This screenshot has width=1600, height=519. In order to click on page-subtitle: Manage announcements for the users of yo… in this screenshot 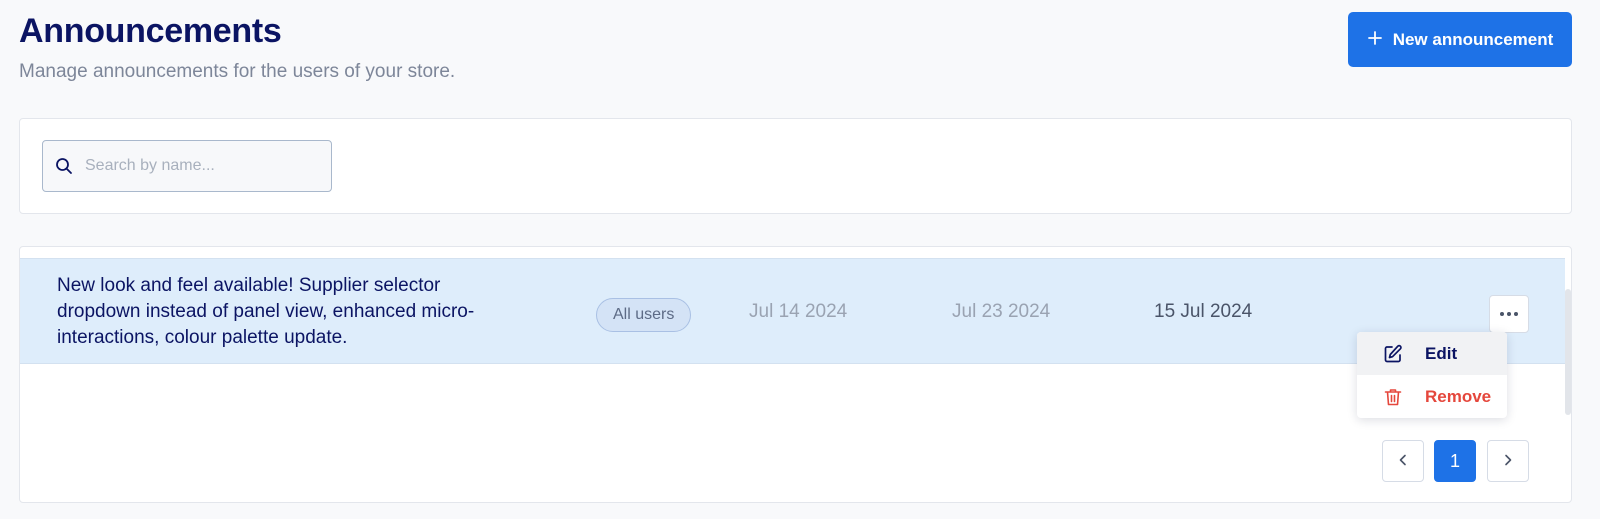, I will do `click(237, 71)`.